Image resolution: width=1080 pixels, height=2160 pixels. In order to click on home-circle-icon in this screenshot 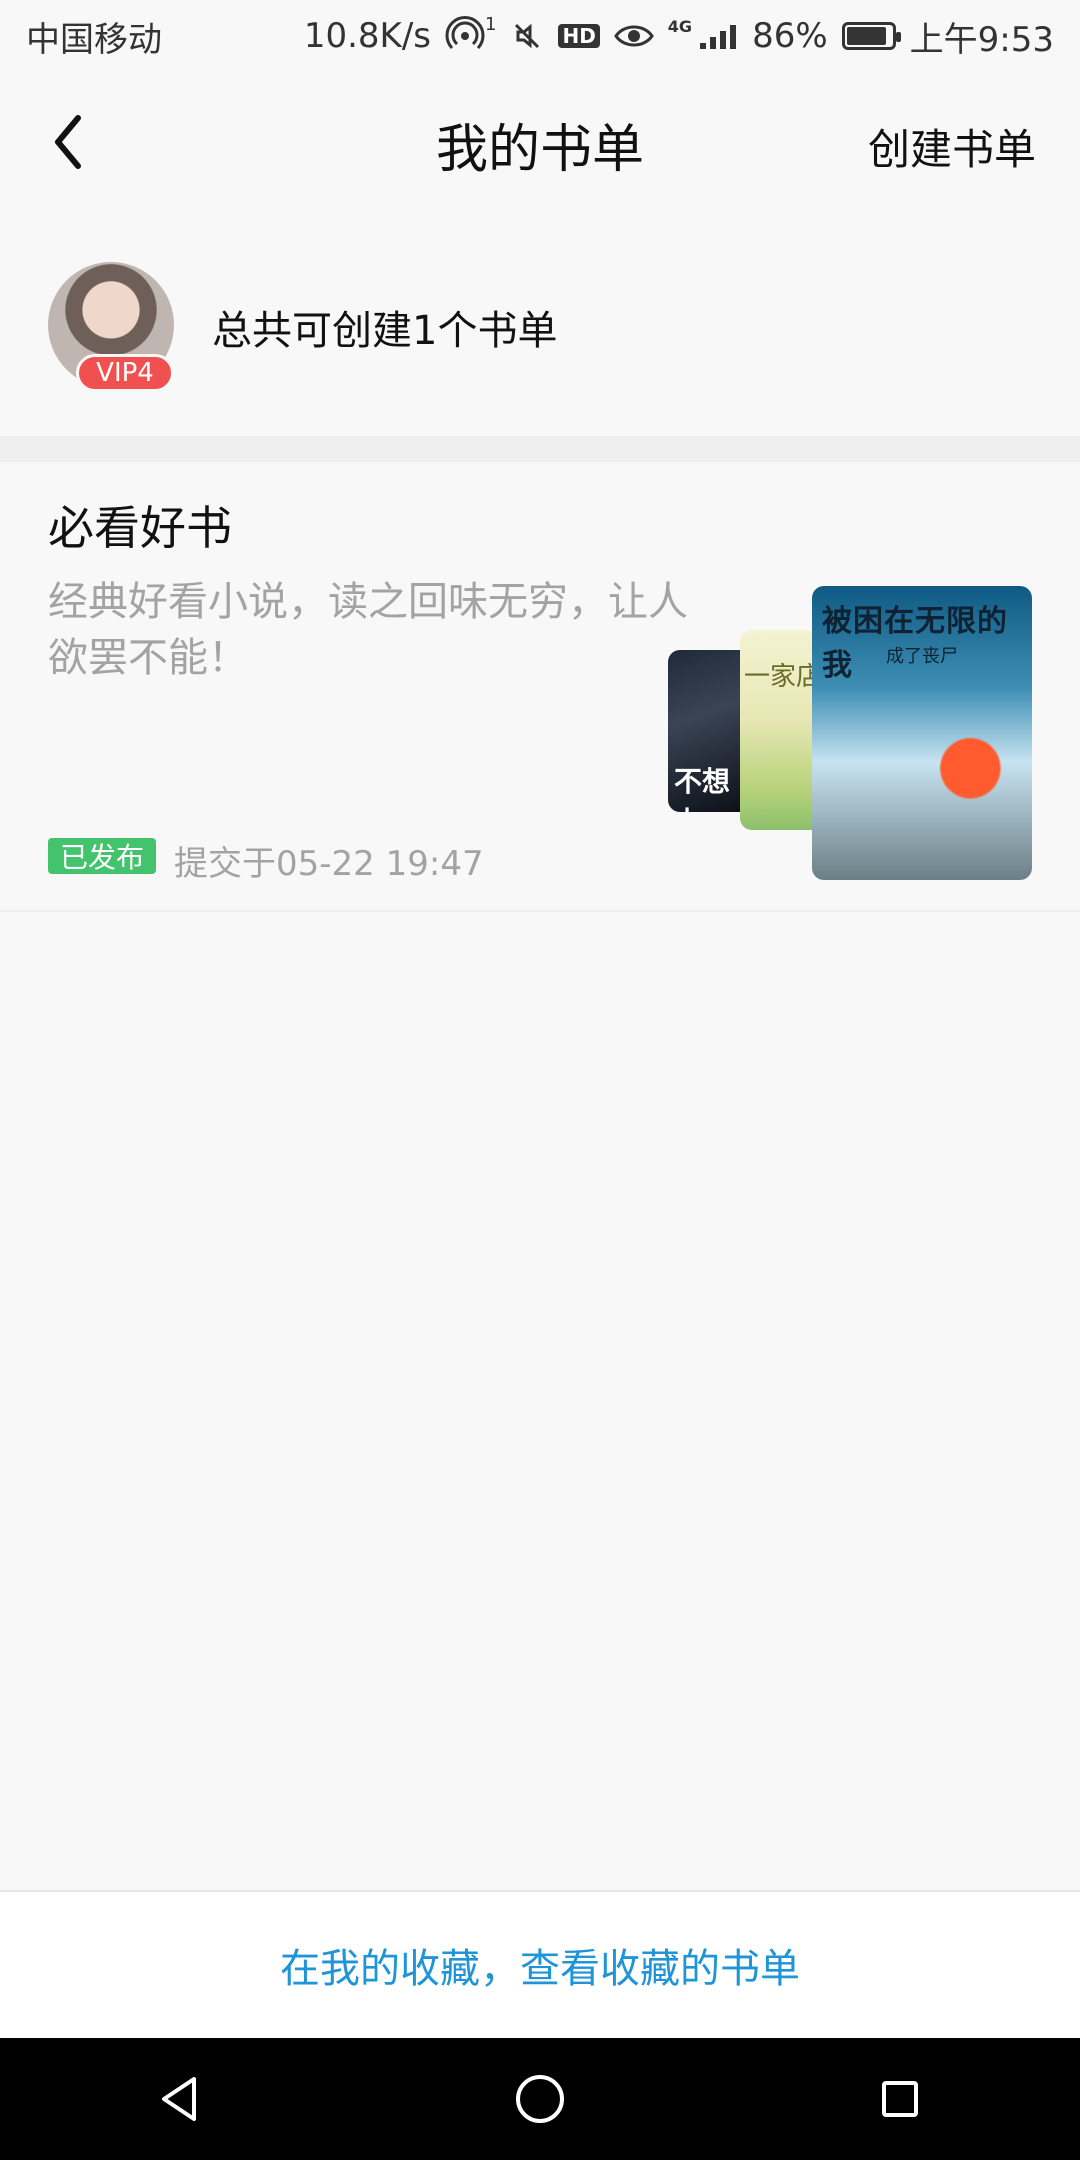, I will do `click(540, 2099)`.